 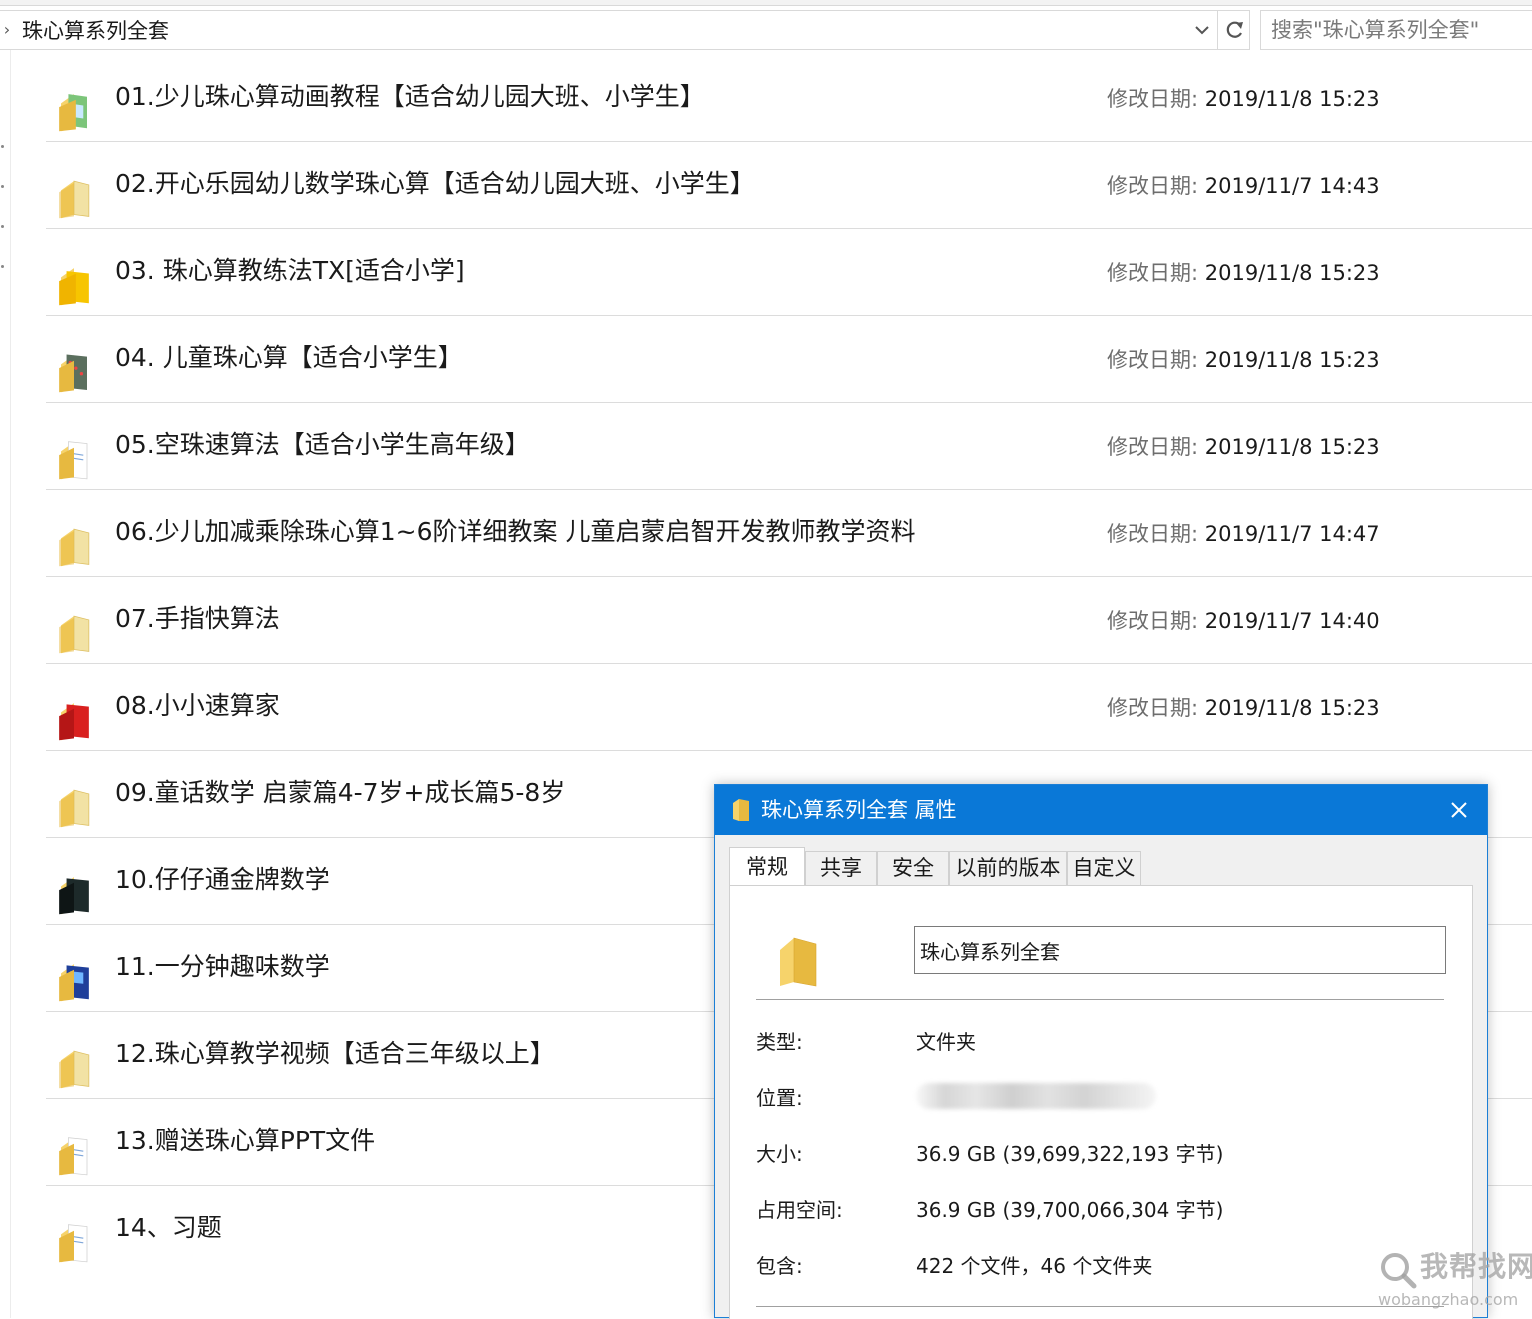 What do you see at coordinates (946, 1042) in the screenshot?
I see `type-value: 文件夹` at bounding box center [946, 1042].